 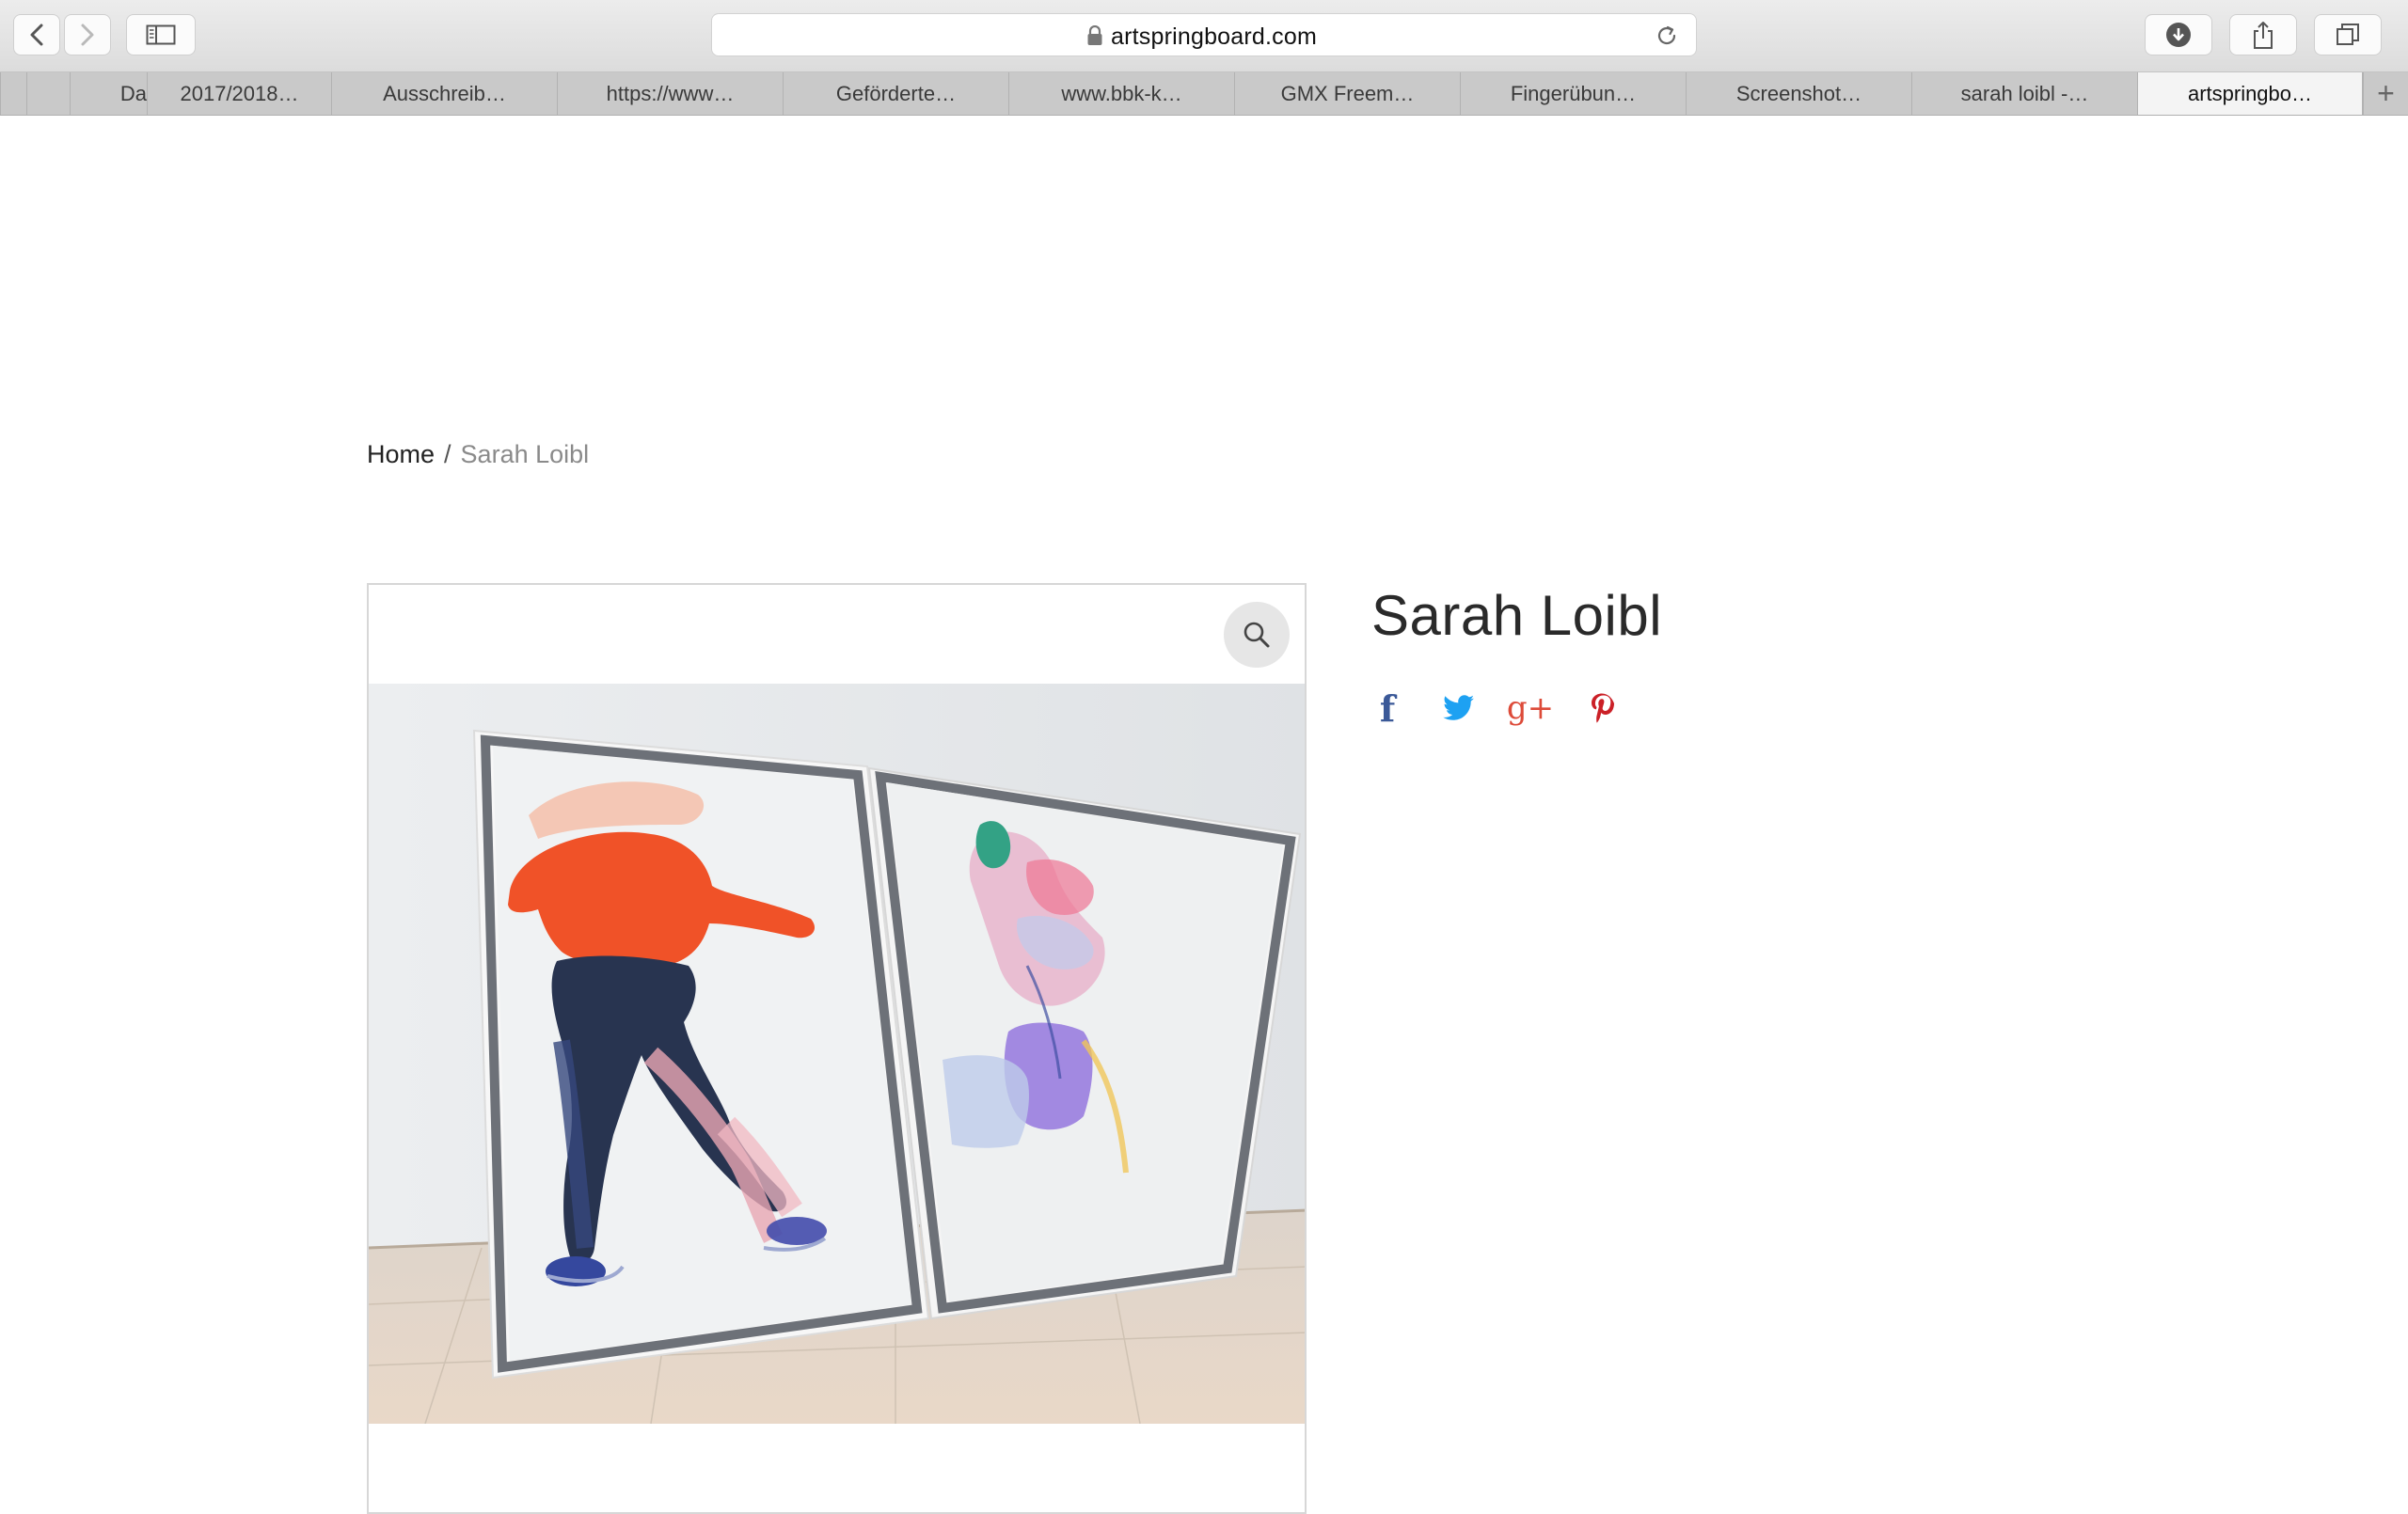 What do you see at coordinates (109, 93) in the screenshot?
I see `tab-item: Da` at bounding box center [109, 93].